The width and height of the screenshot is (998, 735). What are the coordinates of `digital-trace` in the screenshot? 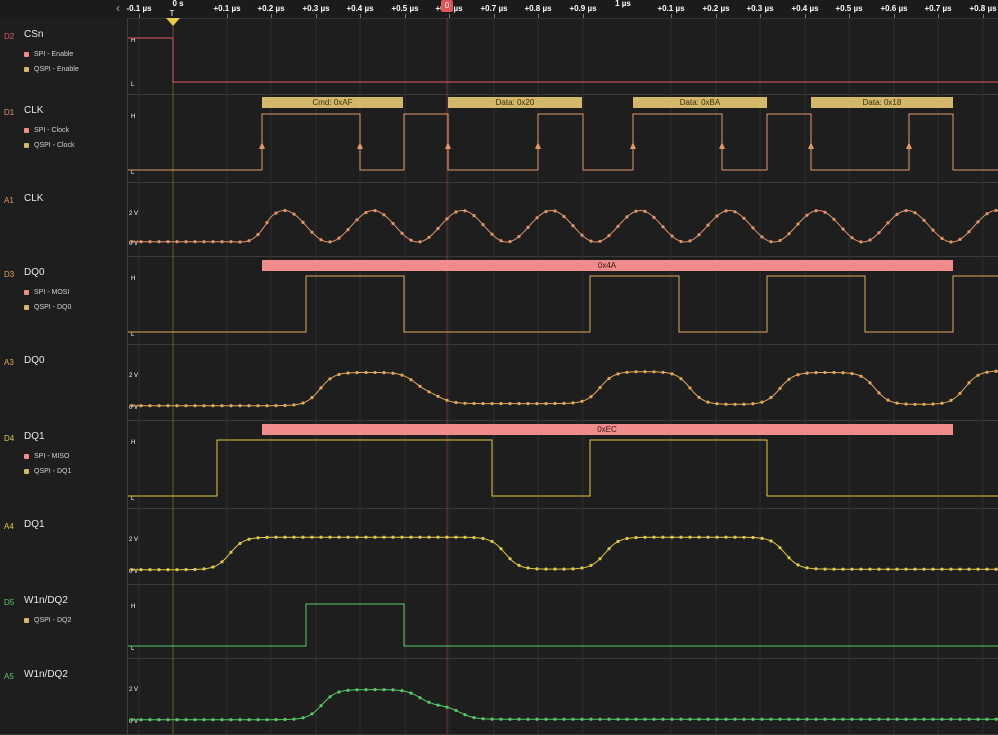 It's located at (563, 625).